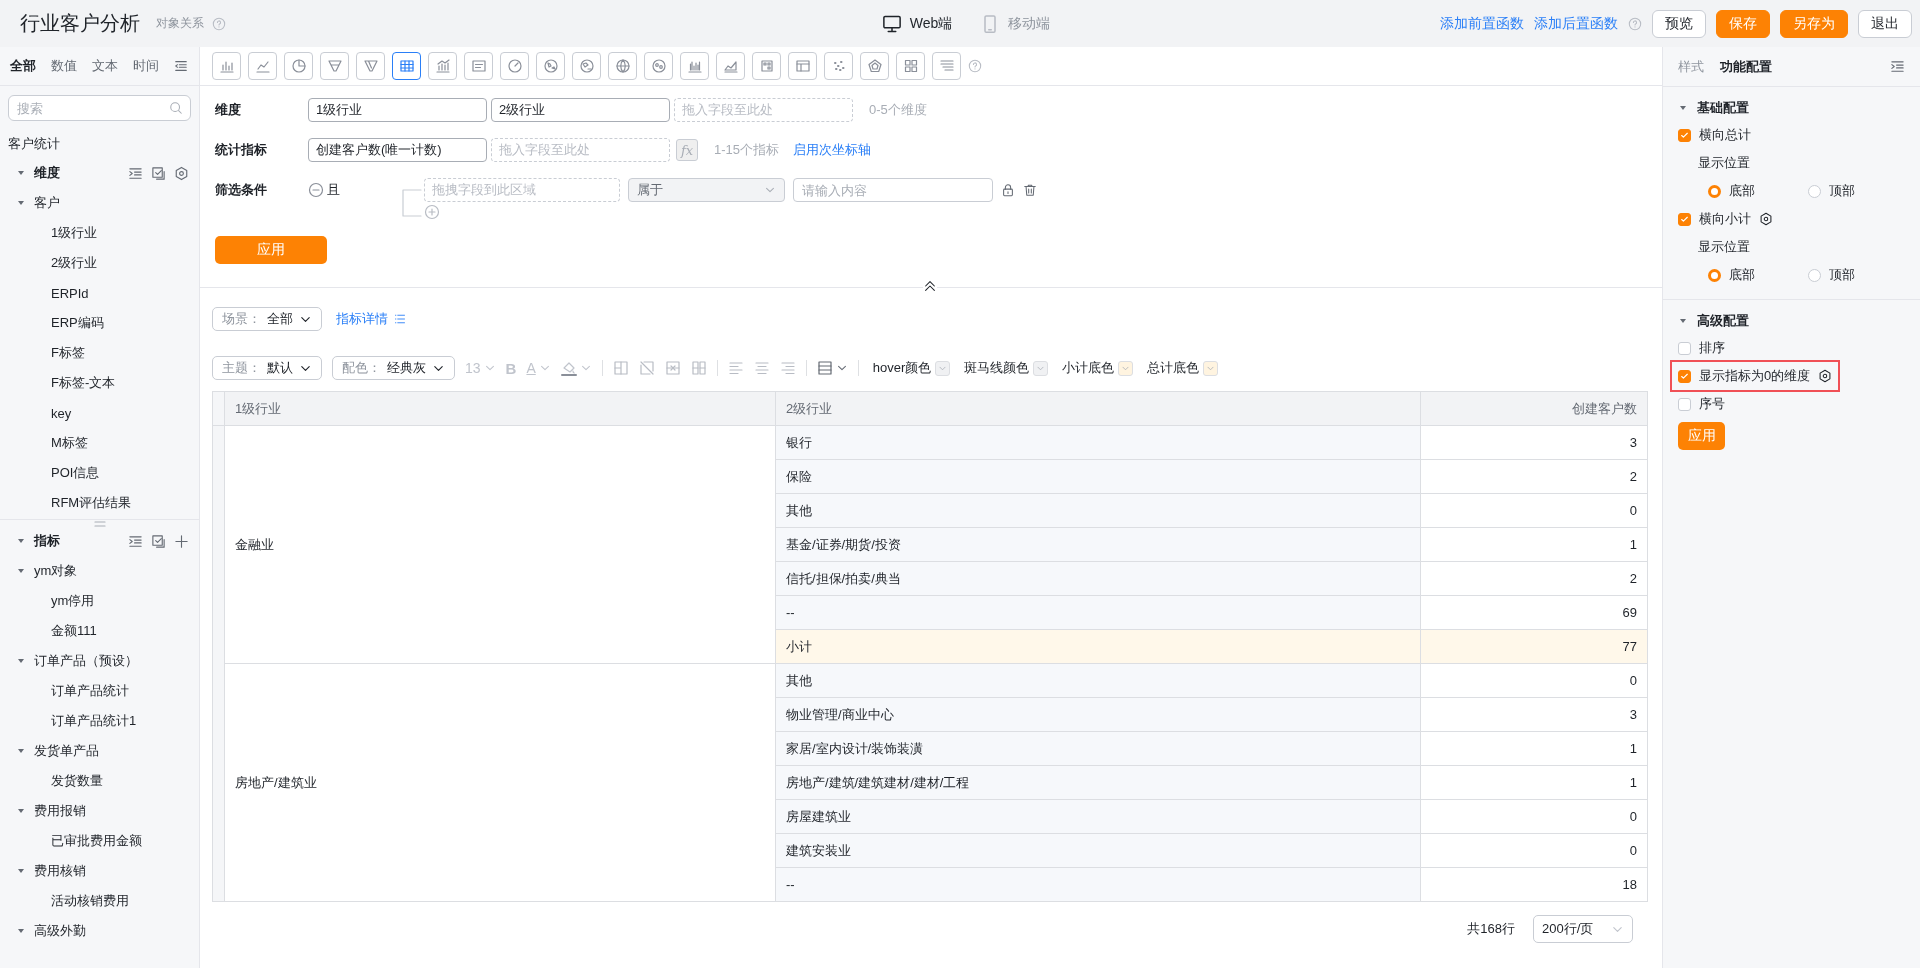  I want to click on folder-item: 订单产品（预设）, so click(86, 661).